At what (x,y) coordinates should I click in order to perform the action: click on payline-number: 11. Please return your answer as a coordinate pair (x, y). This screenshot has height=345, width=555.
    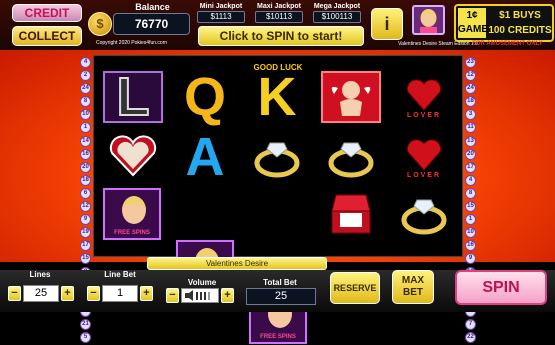
    Looking at the image, I should click on (470, 128).